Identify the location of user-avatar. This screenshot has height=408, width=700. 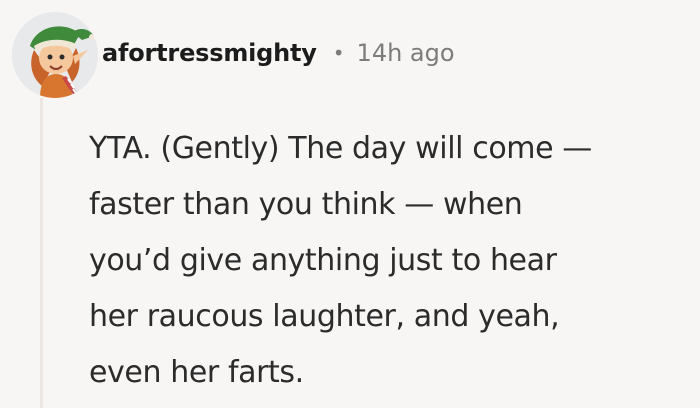
(55, 55).